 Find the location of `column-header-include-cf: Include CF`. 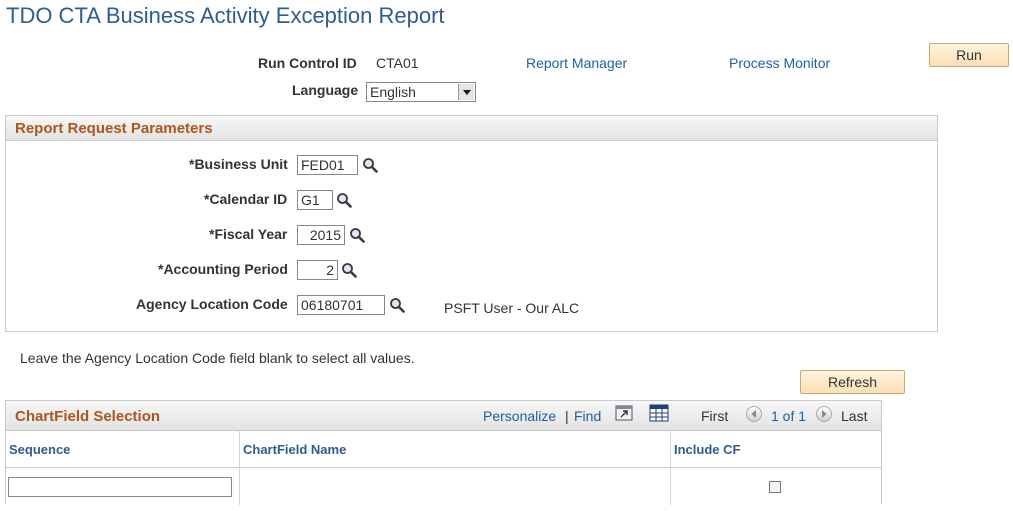

column-header-include-cf: Include CF is located at coordinates (776, 449).